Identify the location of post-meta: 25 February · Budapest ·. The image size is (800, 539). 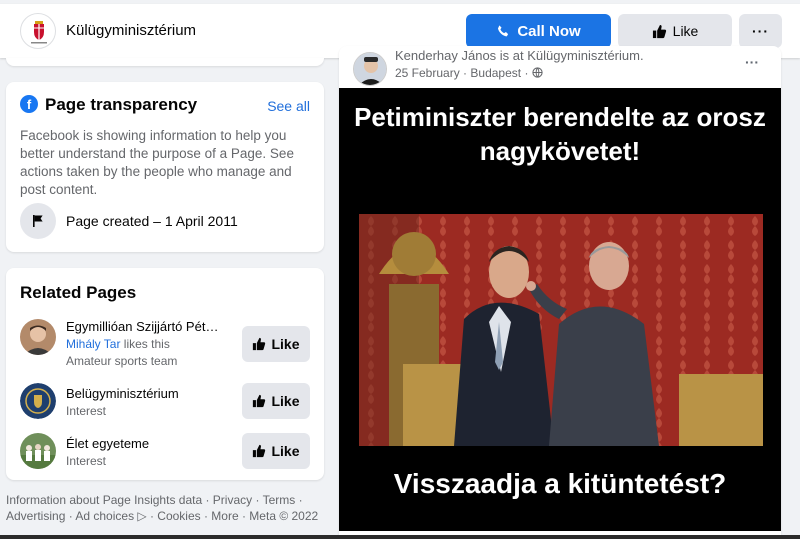
(469, 73).